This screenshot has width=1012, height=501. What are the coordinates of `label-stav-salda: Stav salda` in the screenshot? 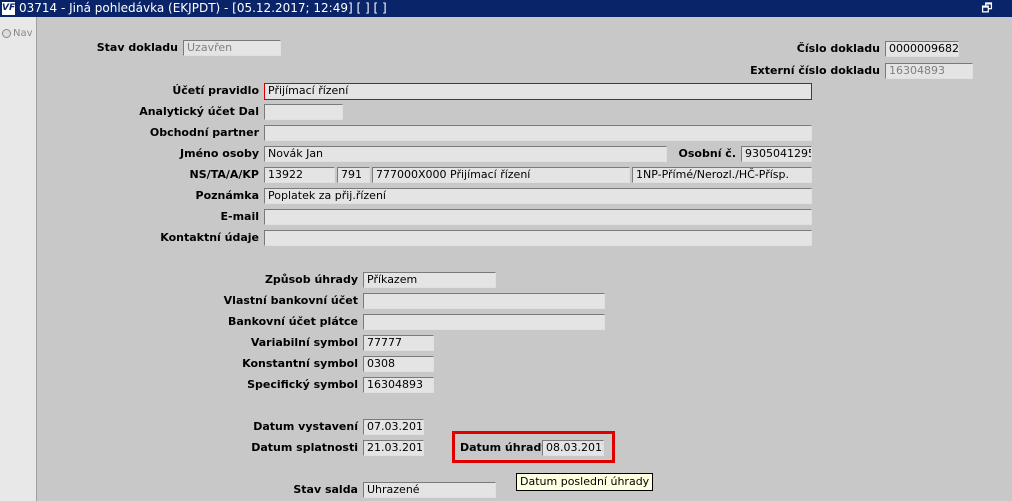 It's located at (325, 489).